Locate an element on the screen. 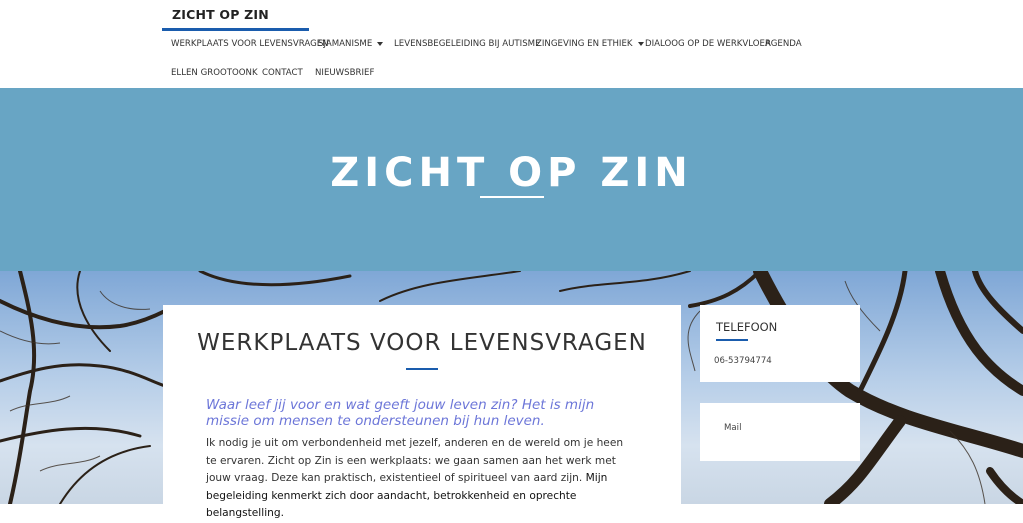  site-brand: ZICHT OP ZIN is located at coordinates (235, 15).